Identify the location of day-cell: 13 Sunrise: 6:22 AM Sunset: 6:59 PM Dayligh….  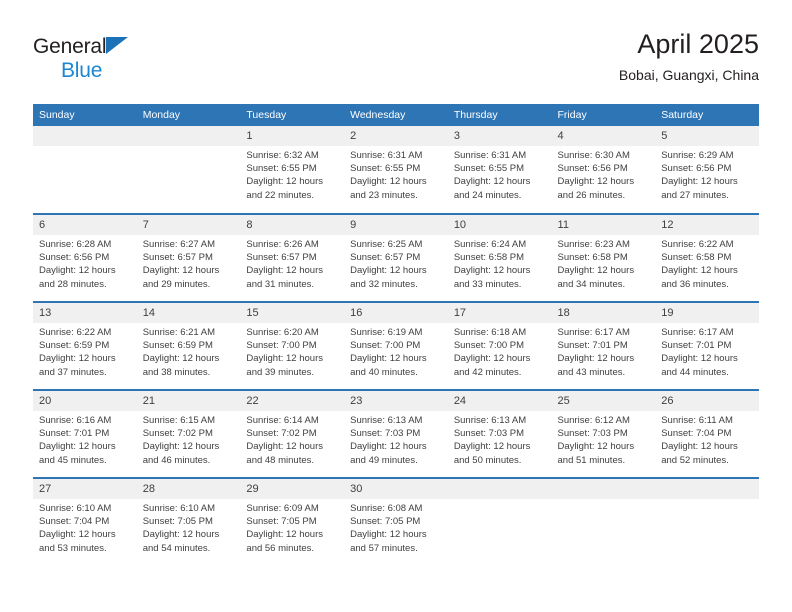
(85, 345).